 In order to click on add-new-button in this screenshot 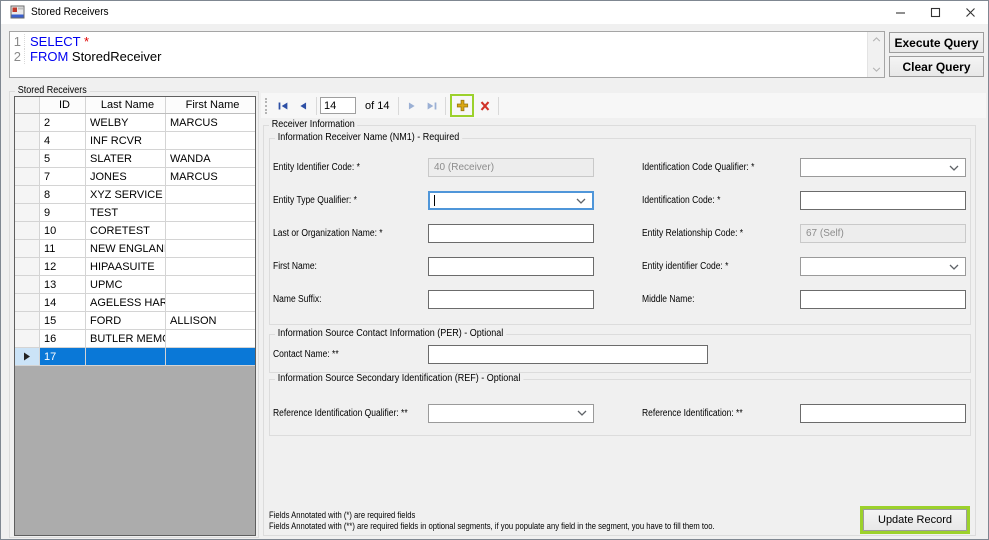, I will do `click(462, 106)`.